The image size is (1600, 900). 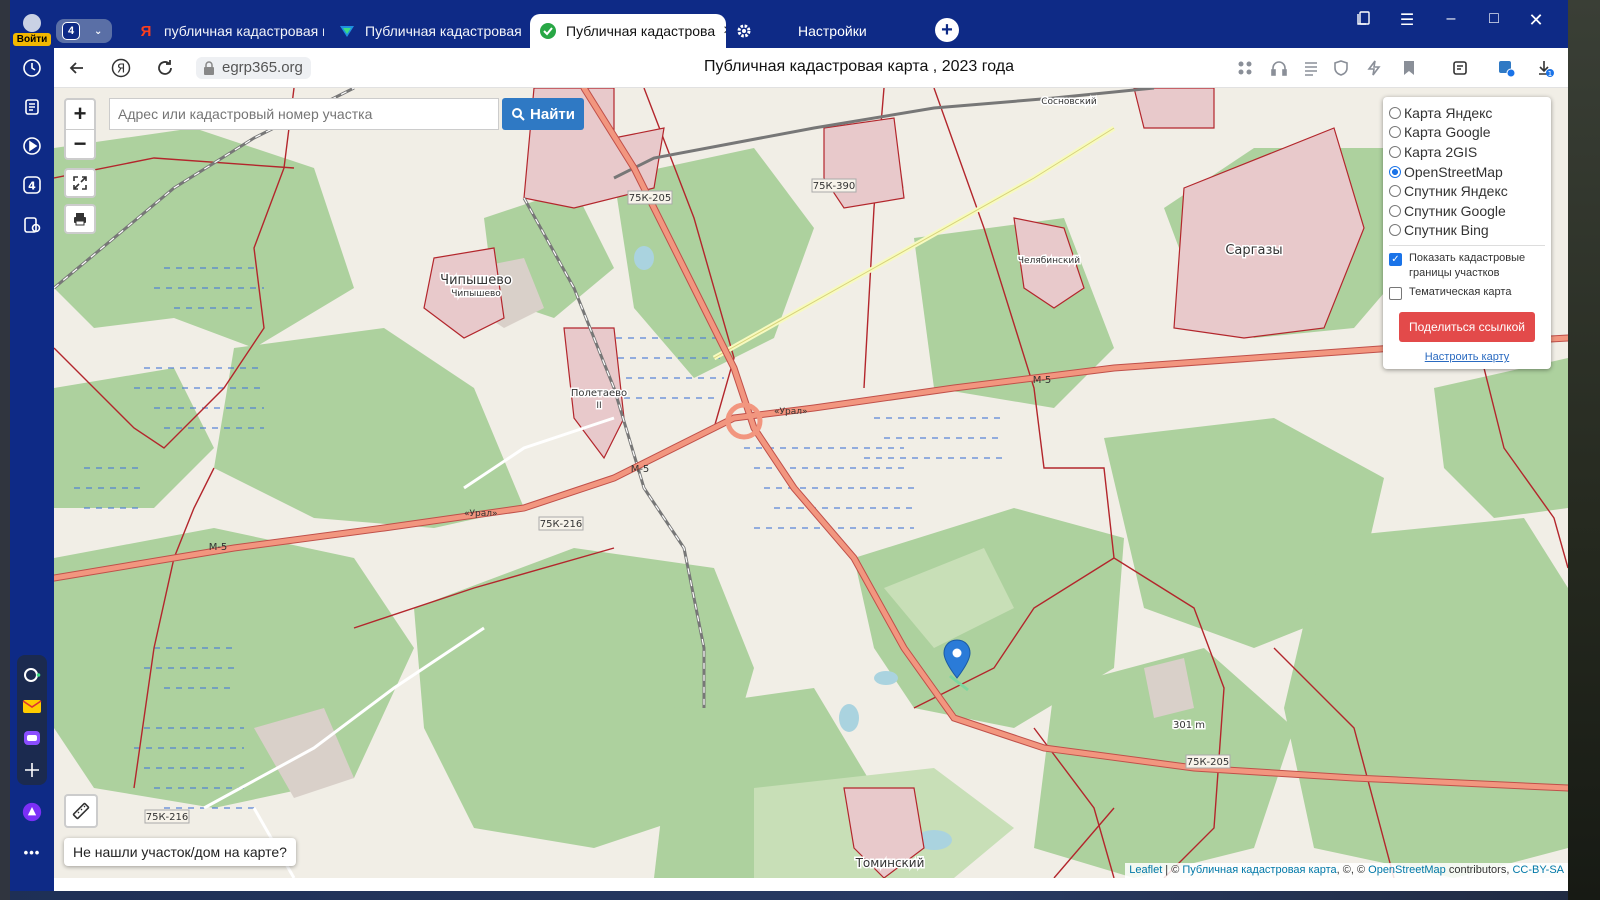 I want to click on pkk-link: Публичная кадастровая карта, so click(x=1259, y=870).